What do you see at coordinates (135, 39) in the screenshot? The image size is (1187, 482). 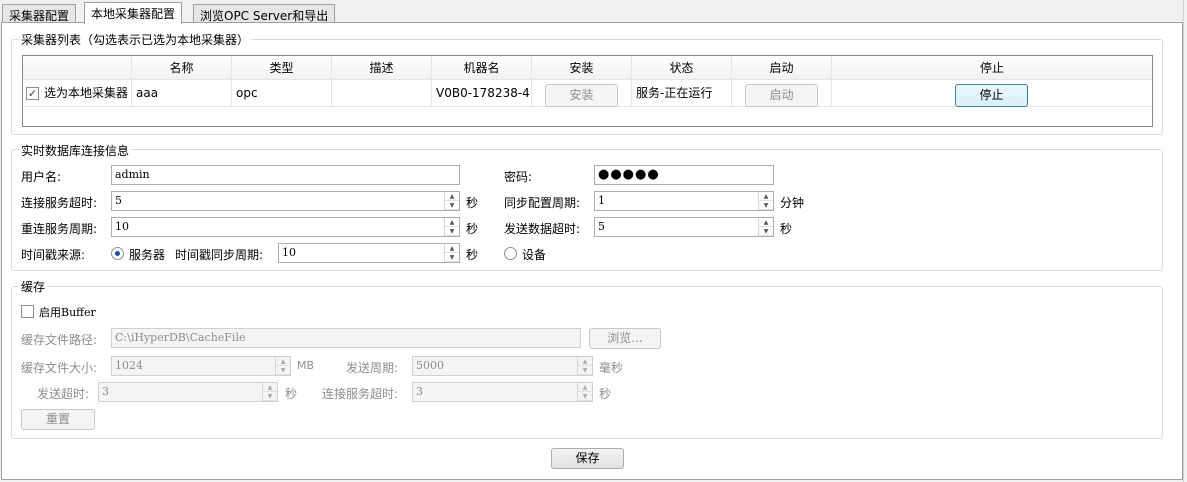 I see `collector-list-title: 采集器列表（勾选表示已选为本地采集器）` at bounding box center [135, 39].